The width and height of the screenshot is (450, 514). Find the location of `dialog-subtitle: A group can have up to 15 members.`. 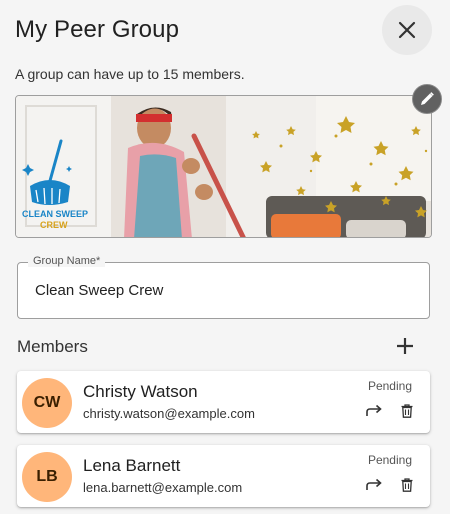

dialog-subtitle: A group can have up to 15 members. is located at coordinates (130, 74).